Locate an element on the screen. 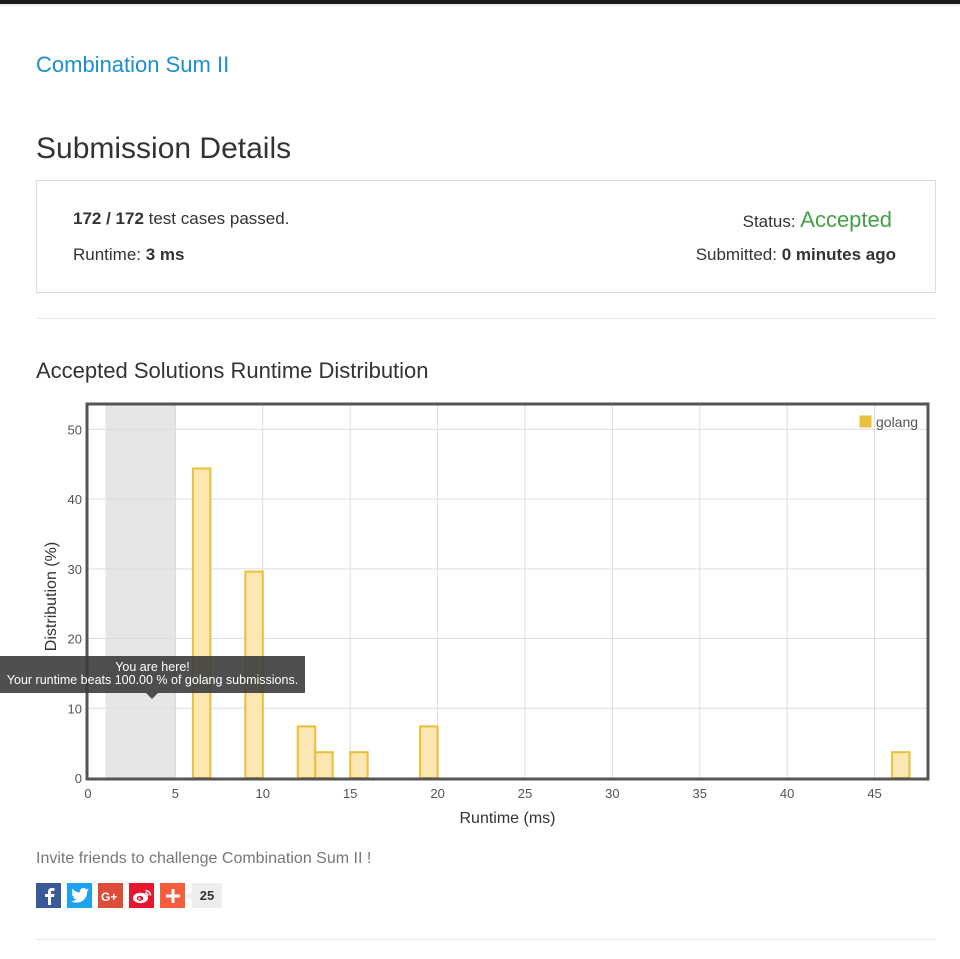 This screenshot has height=959, width=960. test-cases-passed: 172 / 172 test cases passed. is located at coordinates (181, 219).